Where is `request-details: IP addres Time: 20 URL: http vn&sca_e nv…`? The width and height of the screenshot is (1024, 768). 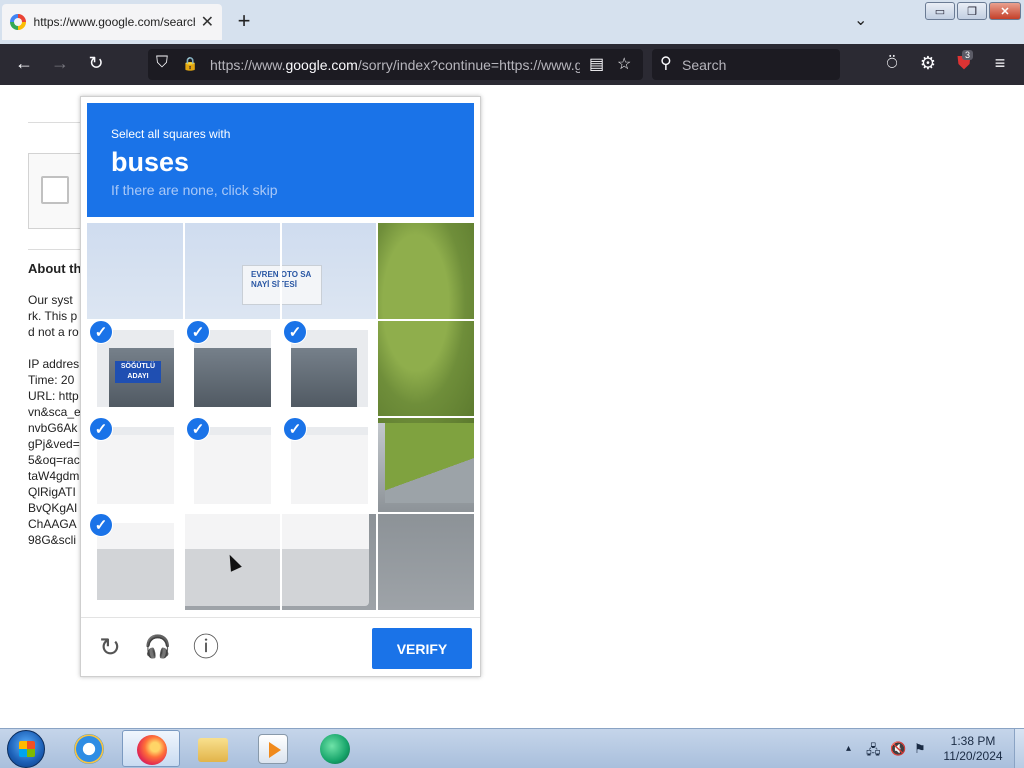 request-details: IP addres Time: 20 URL: http vn&sca_e nv… is located at coordinates (54, 452).